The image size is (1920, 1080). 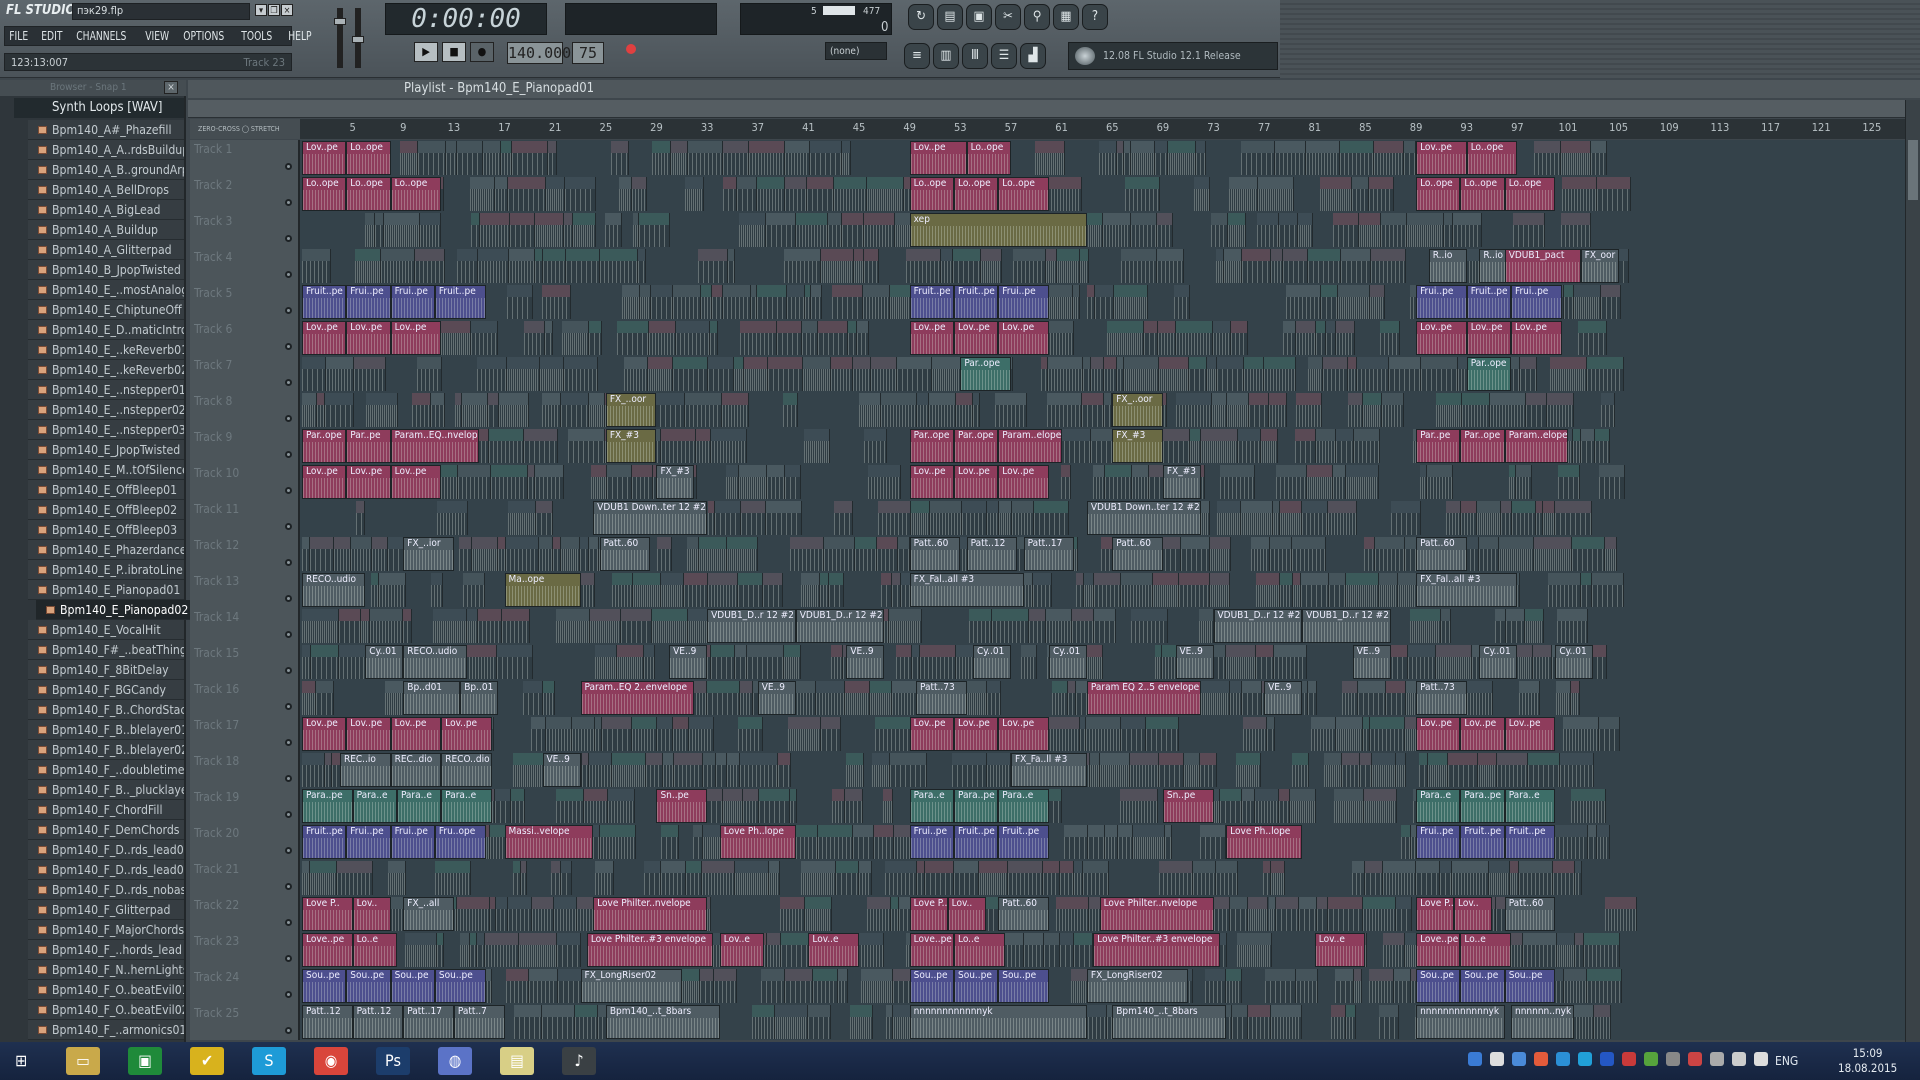 I want to click on audio-clip: FX_oor, so click(x=1599, y=266).